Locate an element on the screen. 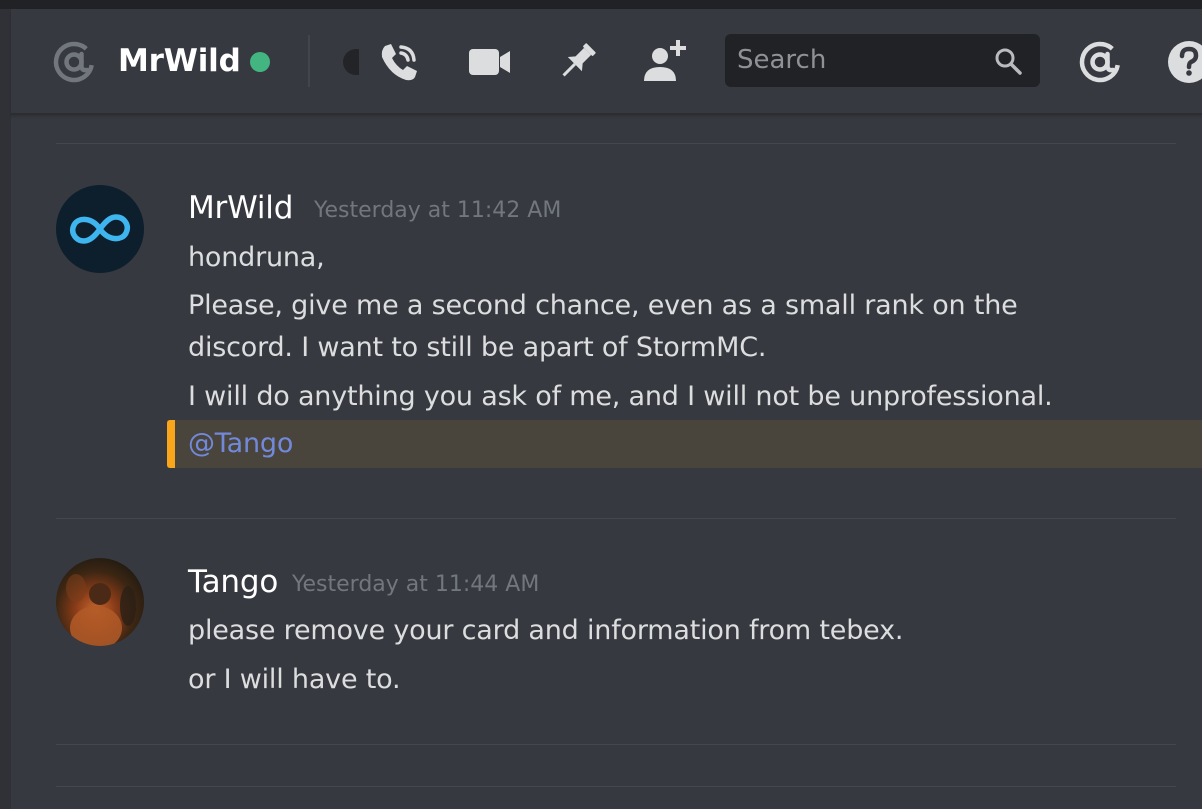 The height and width of the screenshot is (809, 1202). mention-highlight: @Tango is located at coordinates (684, 444).